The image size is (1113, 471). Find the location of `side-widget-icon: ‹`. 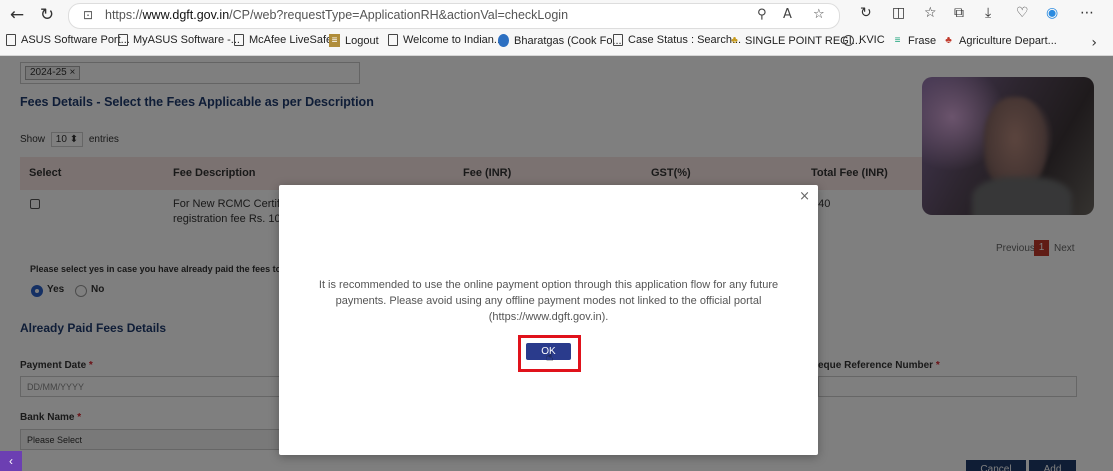

side-widget-icon: ‹ is located at coordinates (11, 461).